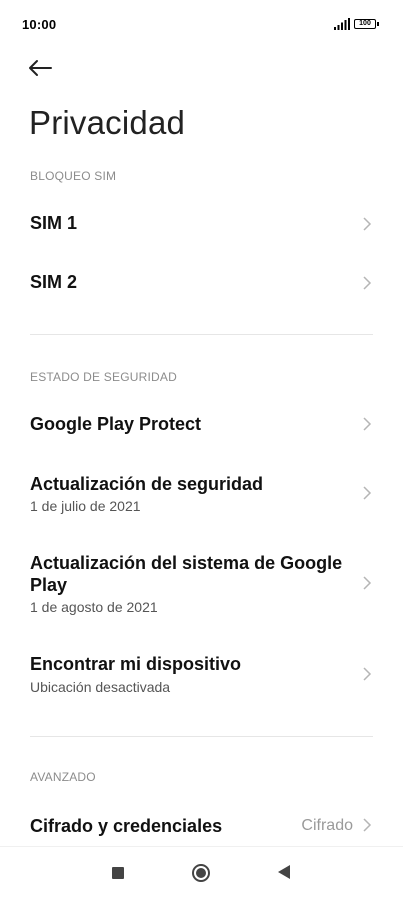 This screenshot has width=403, height=897. What do you see at coordinates (63, 777) in the screenshot?
I see `section-header-advanced: AVANZADO` at bounding box center [63, 777].